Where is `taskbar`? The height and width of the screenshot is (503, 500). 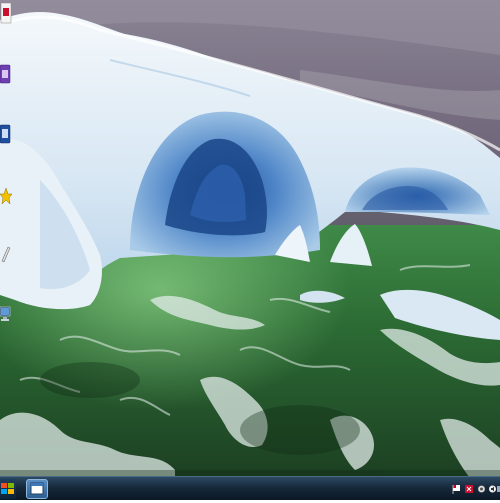 taskbar is located at coordinates (250, 488).